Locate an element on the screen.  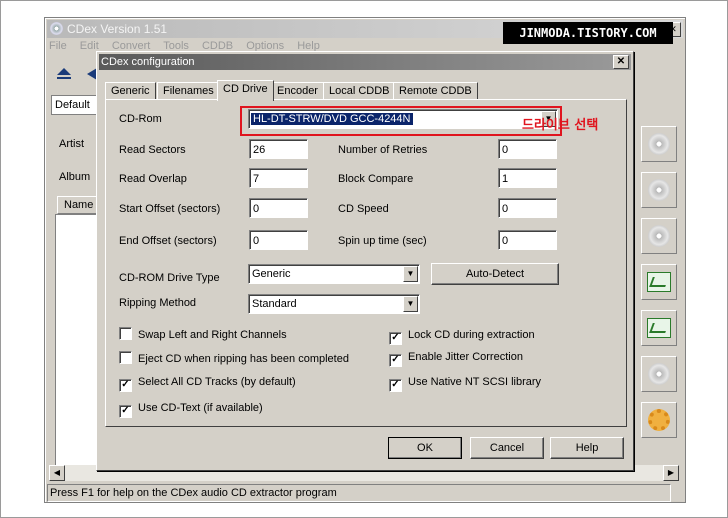
cddb-button is located at coordinates (659, 374).